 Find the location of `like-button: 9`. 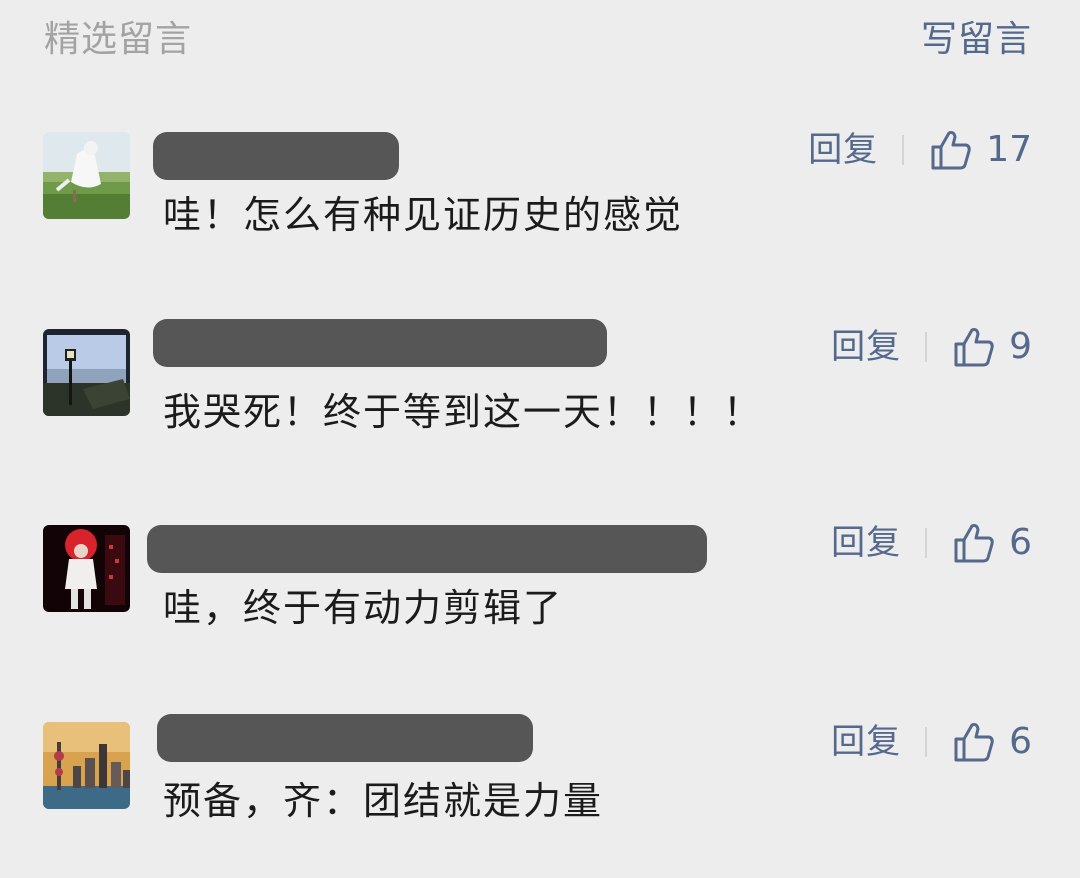

like-button: 9 is located at coordinates (992, 347).